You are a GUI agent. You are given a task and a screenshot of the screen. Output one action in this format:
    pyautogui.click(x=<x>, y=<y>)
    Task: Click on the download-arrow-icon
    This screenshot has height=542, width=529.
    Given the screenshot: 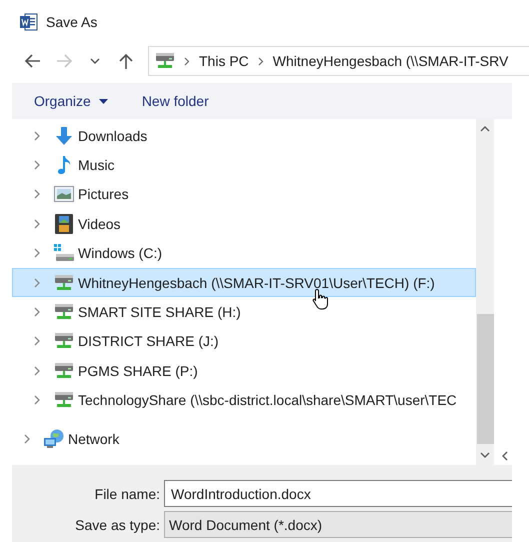 What is the action you would take?
    pyautogui.click(x=64, y=136)
    